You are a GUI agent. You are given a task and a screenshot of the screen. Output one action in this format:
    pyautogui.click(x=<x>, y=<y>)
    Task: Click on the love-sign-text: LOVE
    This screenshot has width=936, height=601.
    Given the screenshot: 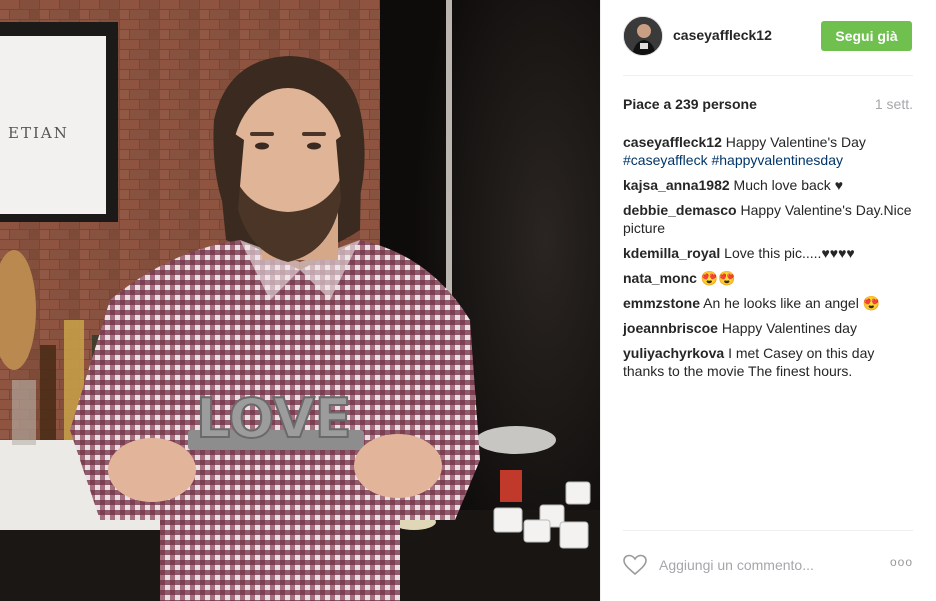 What is the action you would take?
    pyautogui.click(x=274, y=418)
    